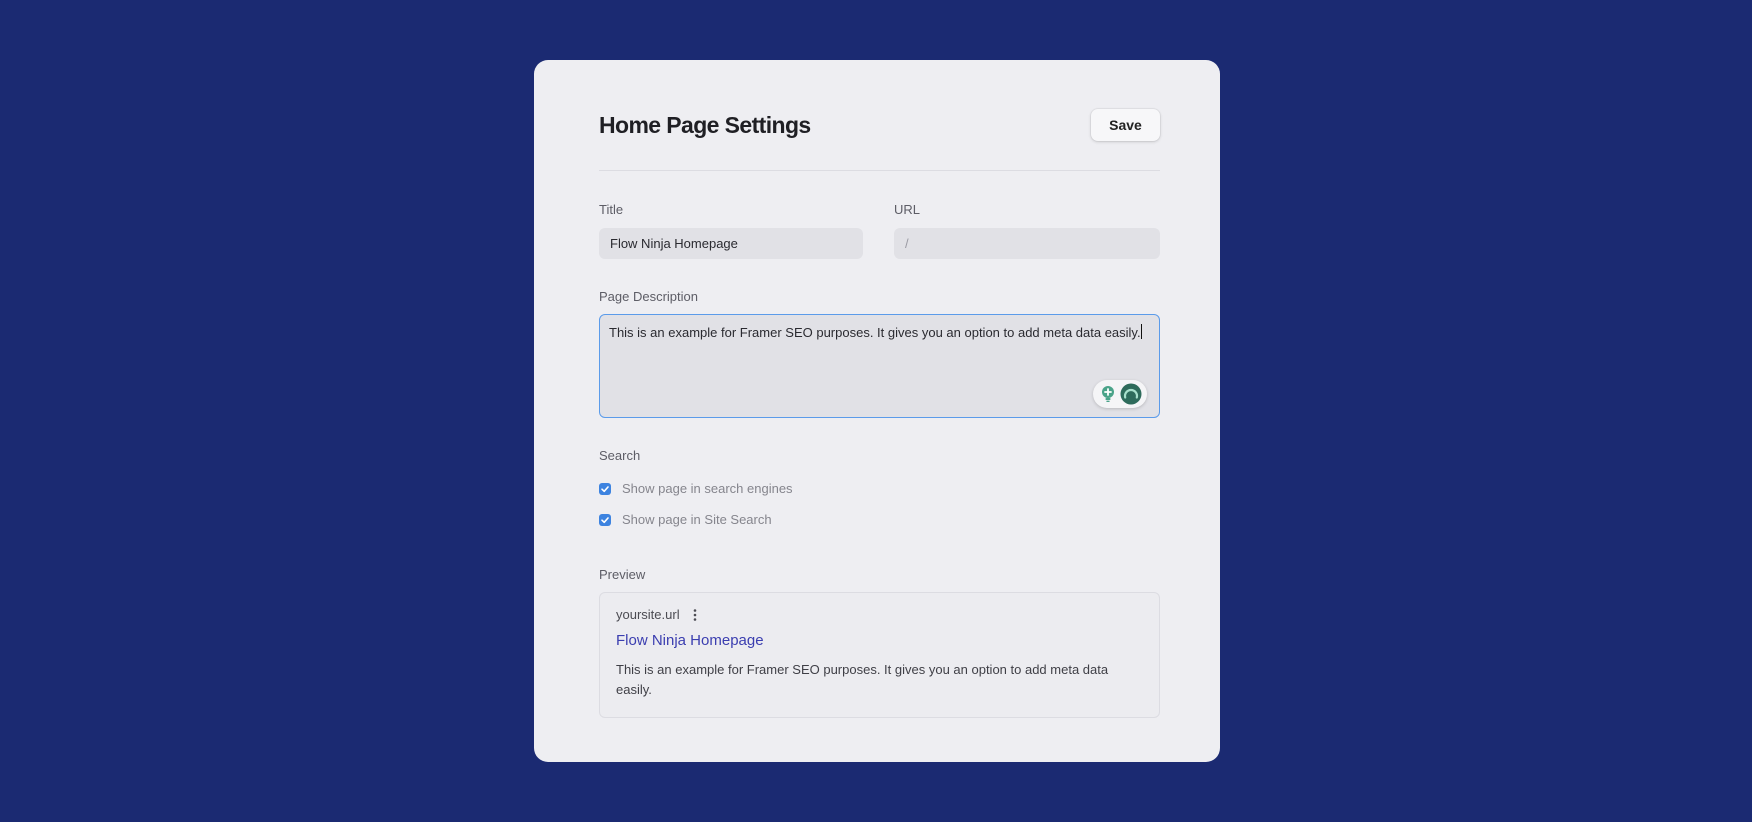  Describe the element at coordinates (907, 209) in the screenshot. I see `url-label: URL` at that location.